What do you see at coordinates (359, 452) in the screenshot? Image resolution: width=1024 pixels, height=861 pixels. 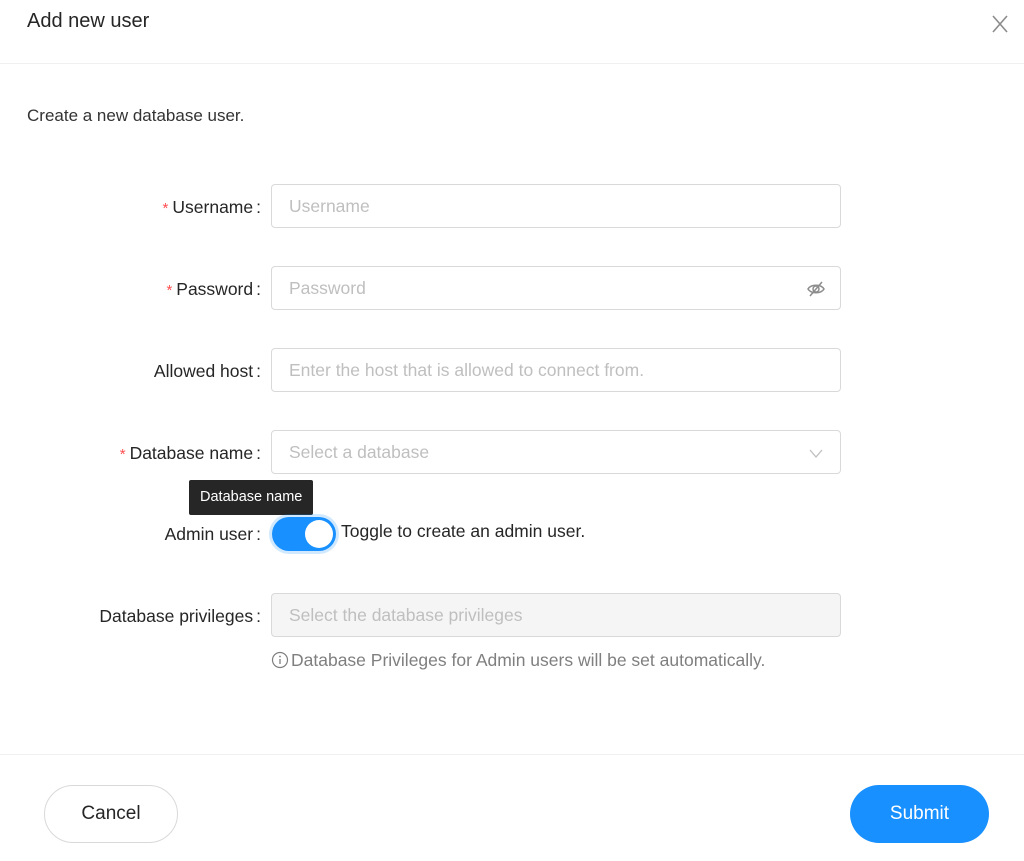 I see `database-name-placeholder: Select a database` at bounding box center [359, 452].